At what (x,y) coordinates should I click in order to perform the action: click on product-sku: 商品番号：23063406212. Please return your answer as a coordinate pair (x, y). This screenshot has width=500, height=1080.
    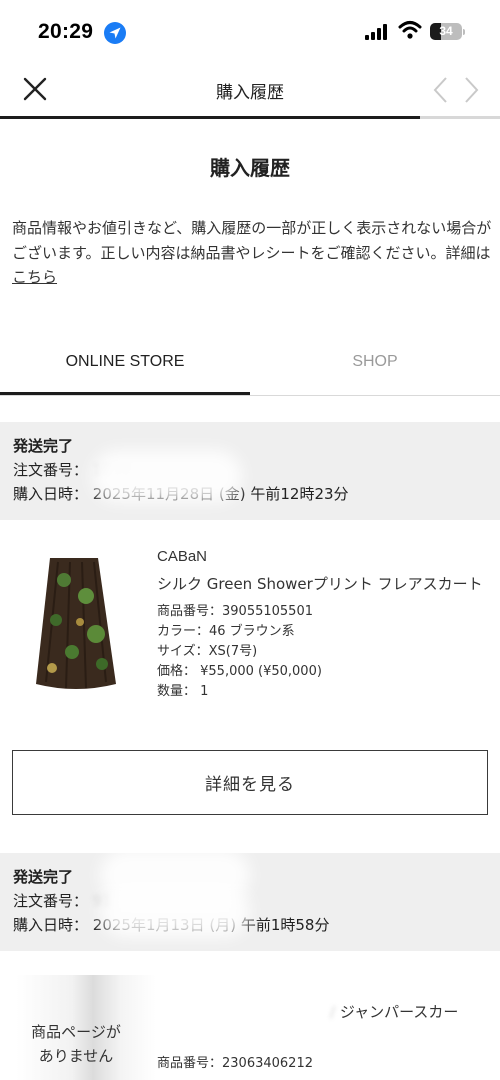
    Looking at the image, I should click on (235, 1063).